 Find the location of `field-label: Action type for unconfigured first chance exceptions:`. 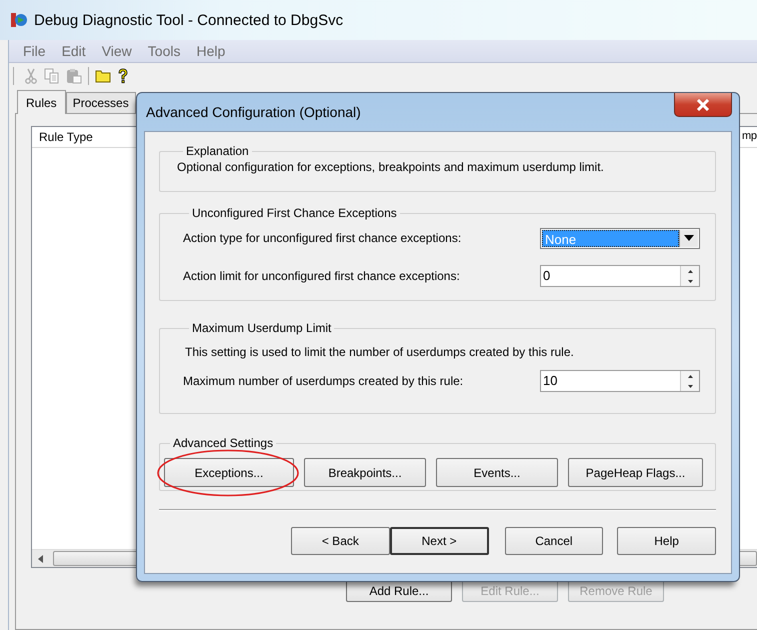

field-label: Action type for unconfigured first chance exceptions: is located at coordinates (322, 238).